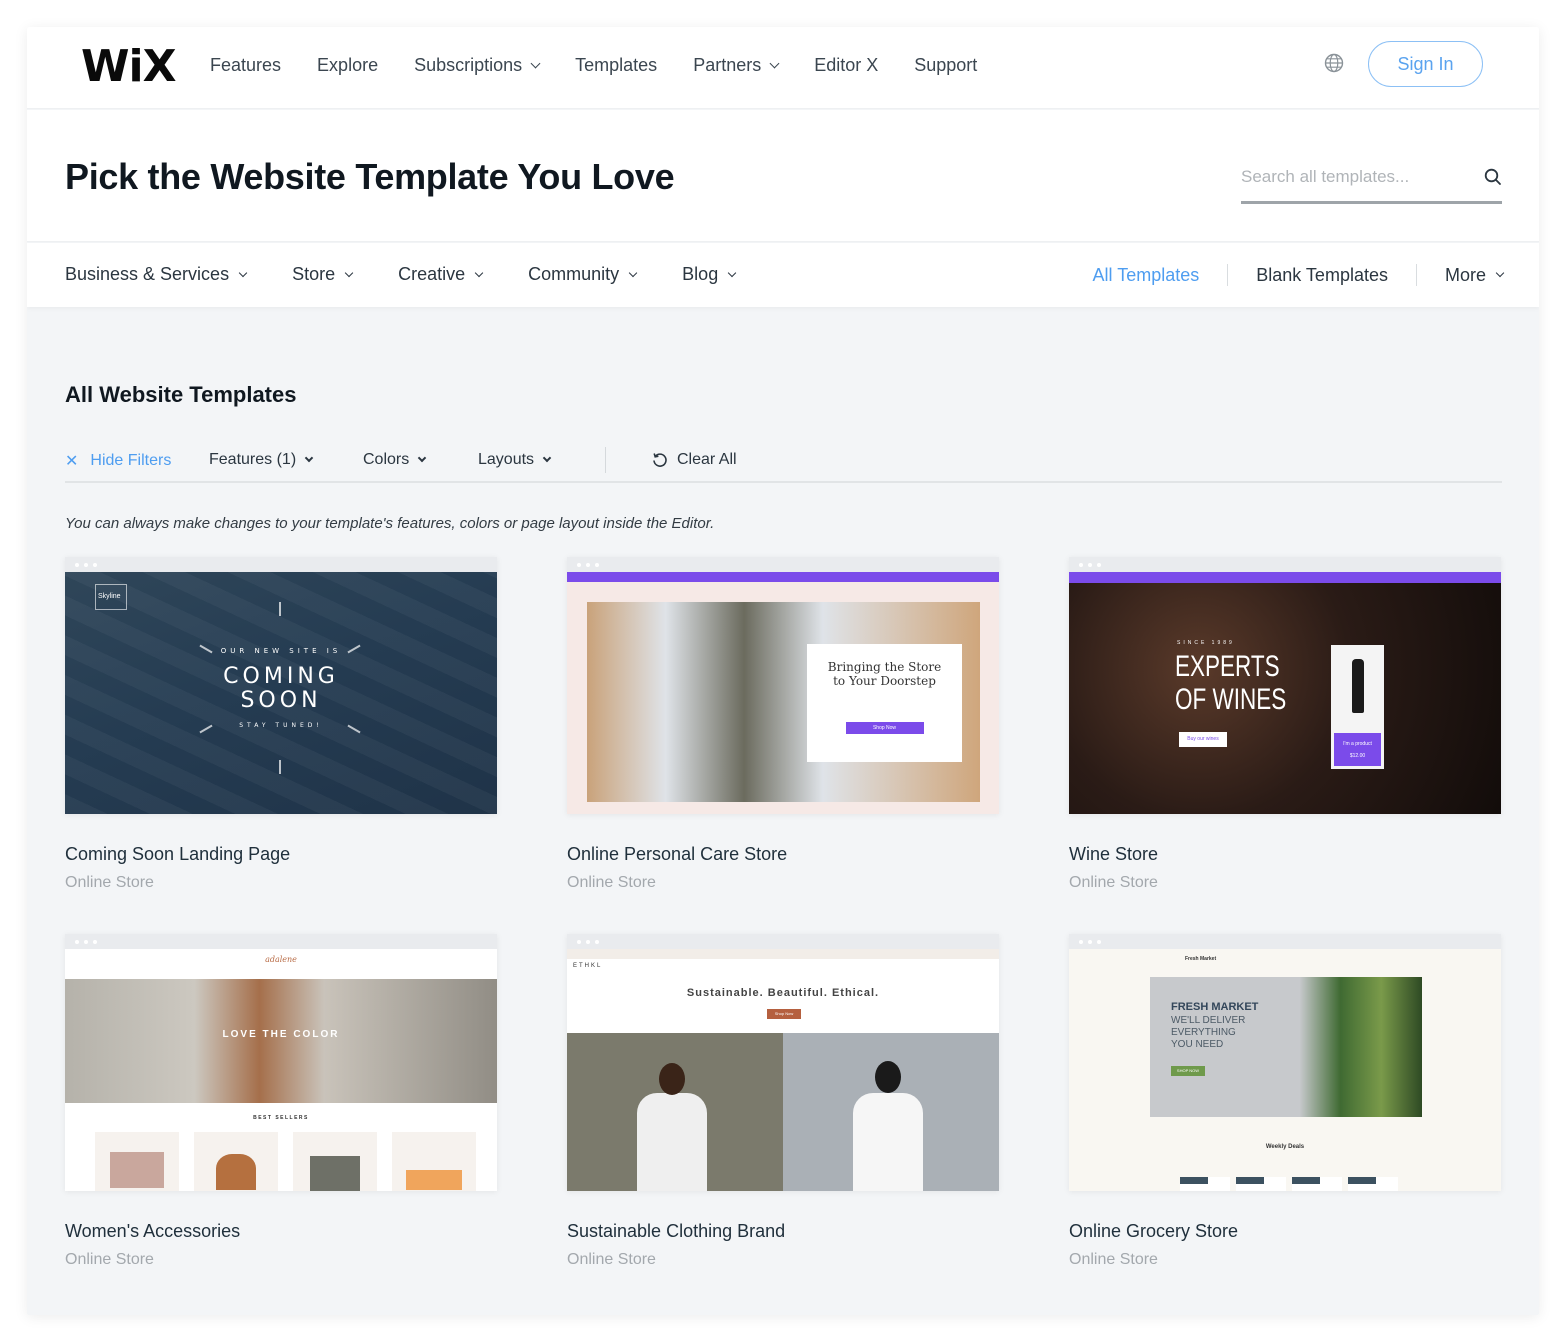  I want to click on preview-hero-text: LOVE THE COLOR, so click(281, 1034).